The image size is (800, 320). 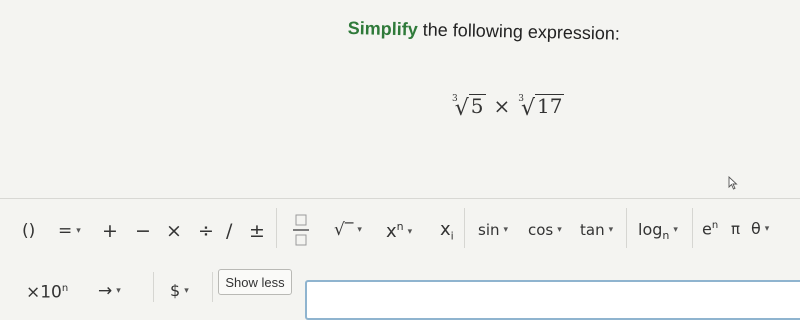 I want to click on power-base: x, so click(x=391, y=231).